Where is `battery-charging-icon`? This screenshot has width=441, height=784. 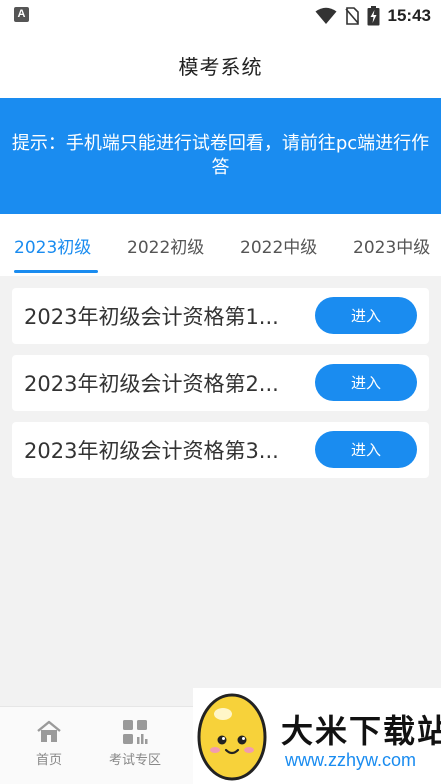 battery-charging-icon is located at coordinates (373, 16).